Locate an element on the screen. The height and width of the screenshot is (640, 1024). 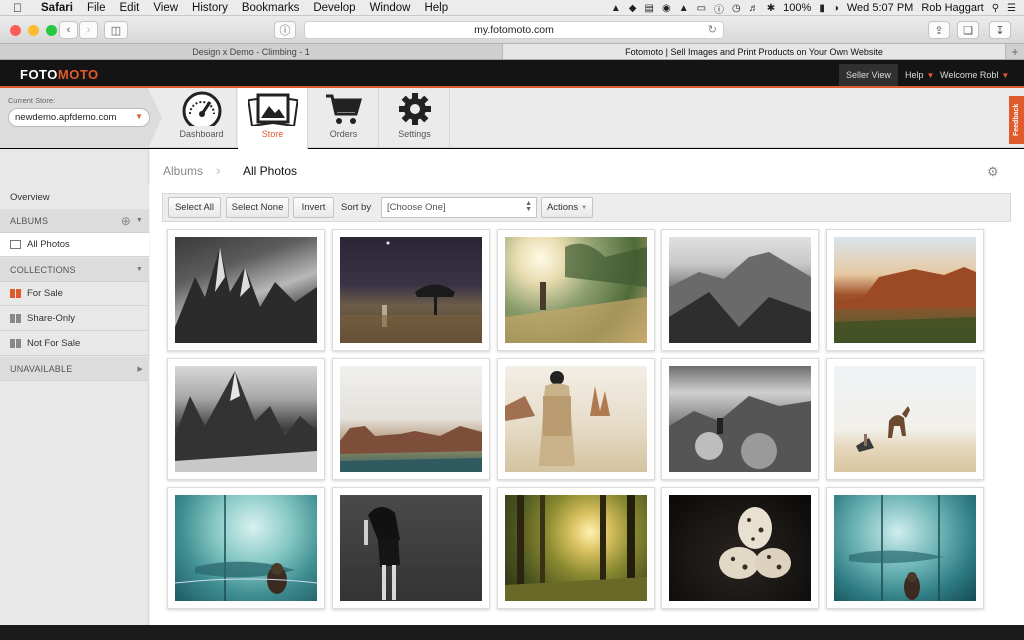
welcome-menu: Welcome Robl ▼ is located at coordinates (974, 75).